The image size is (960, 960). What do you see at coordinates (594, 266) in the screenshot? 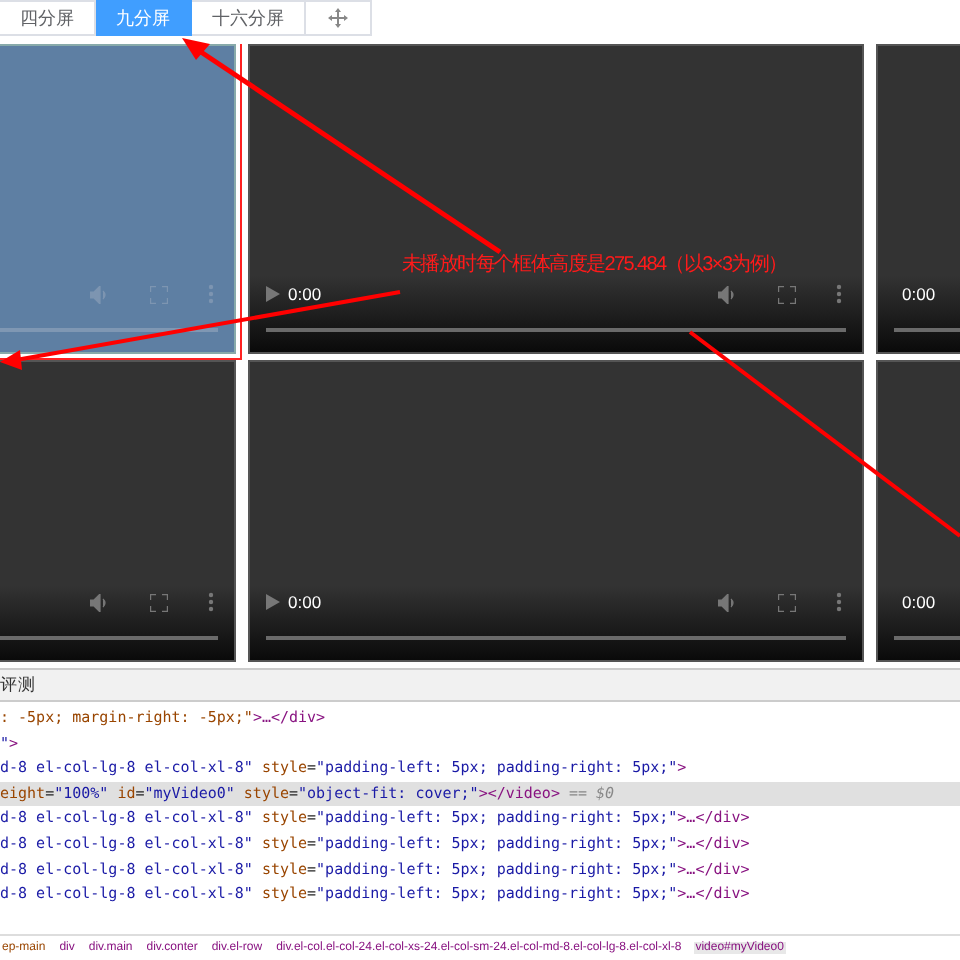
I see `annotation-text: 未播放时每个框体高度是275.484（以3×3为例）` at bounding box center [594, 266].